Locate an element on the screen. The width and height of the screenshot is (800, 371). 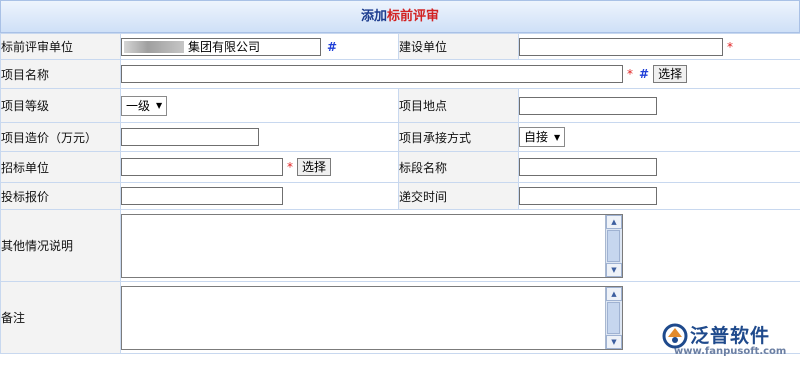
contract-mode-cell: 自接 ▼ is located at coordinates (659, 137).